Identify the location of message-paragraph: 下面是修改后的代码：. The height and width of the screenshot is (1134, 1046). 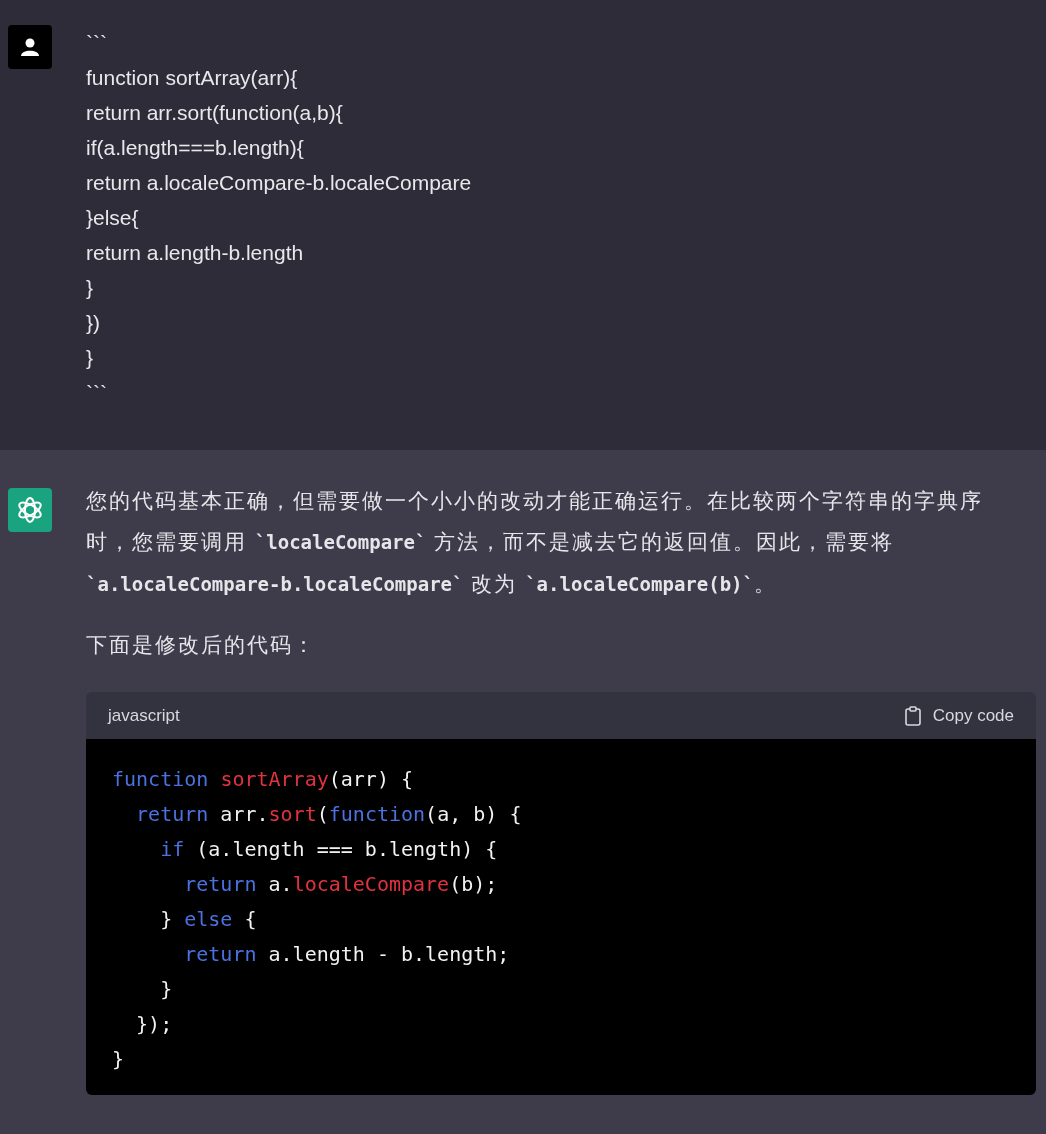
(201, 645).